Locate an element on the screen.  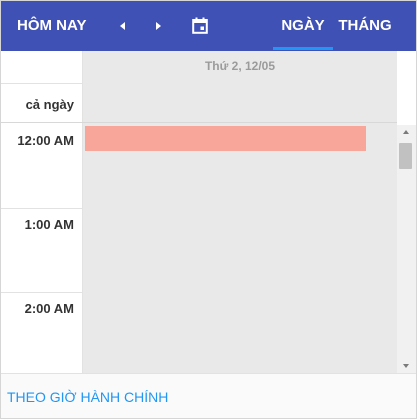
view-day-tab: NGÀY is located at coordinates (303, 26).